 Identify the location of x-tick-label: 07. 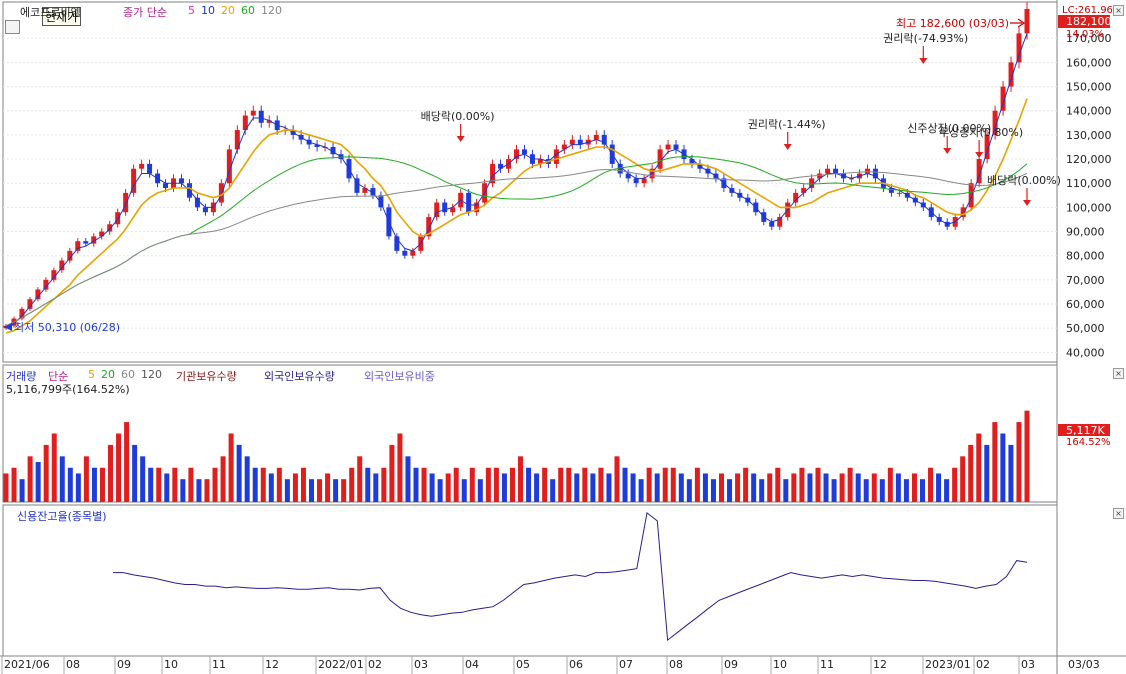
(626, 664).